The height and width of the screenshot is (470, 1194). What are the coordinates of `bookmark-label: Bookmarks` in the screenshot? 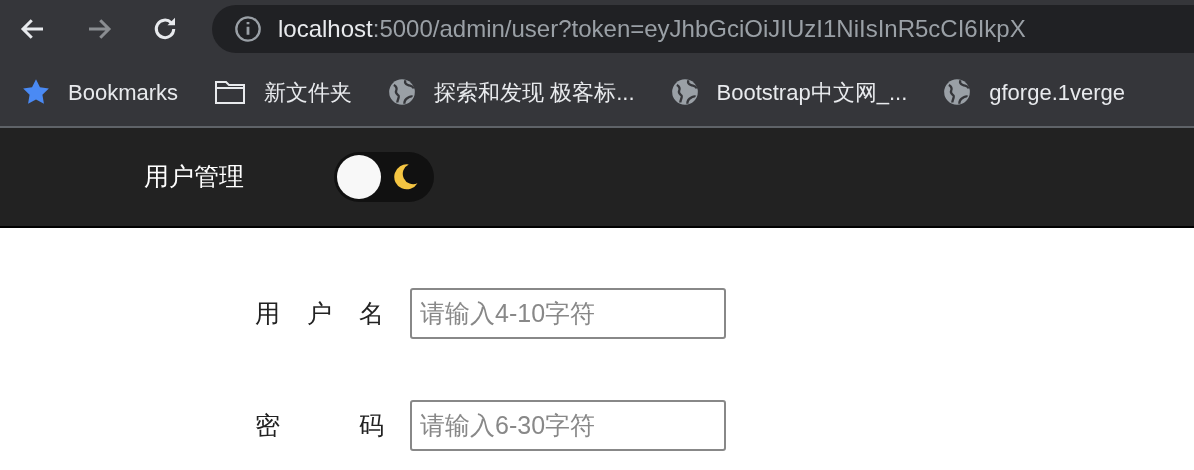 It's located at (123, 92).